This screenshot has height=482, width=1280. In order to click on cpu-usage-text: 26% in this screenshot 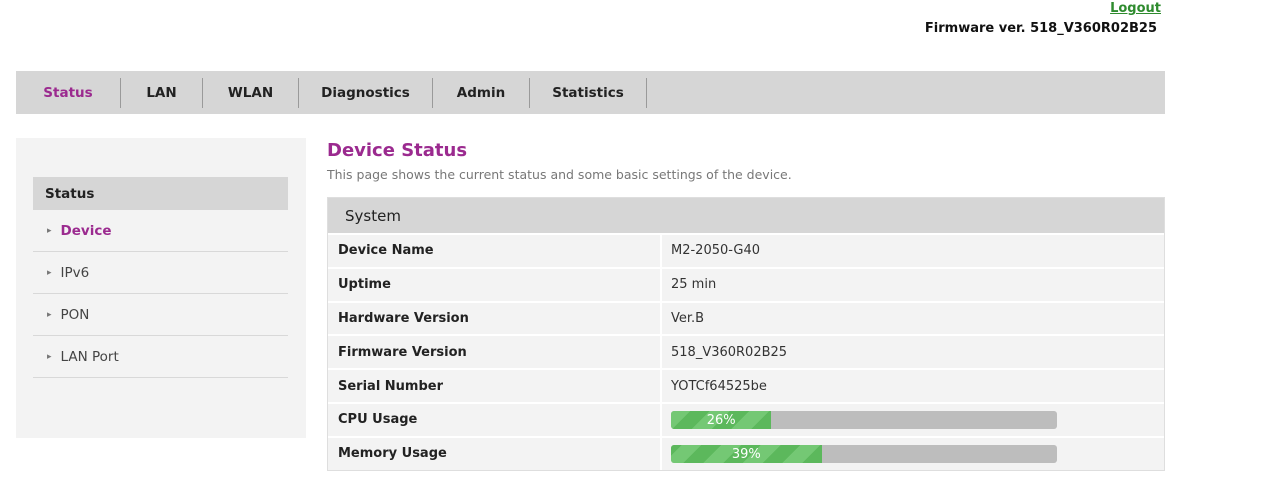, I will do `click(721, 420)`.